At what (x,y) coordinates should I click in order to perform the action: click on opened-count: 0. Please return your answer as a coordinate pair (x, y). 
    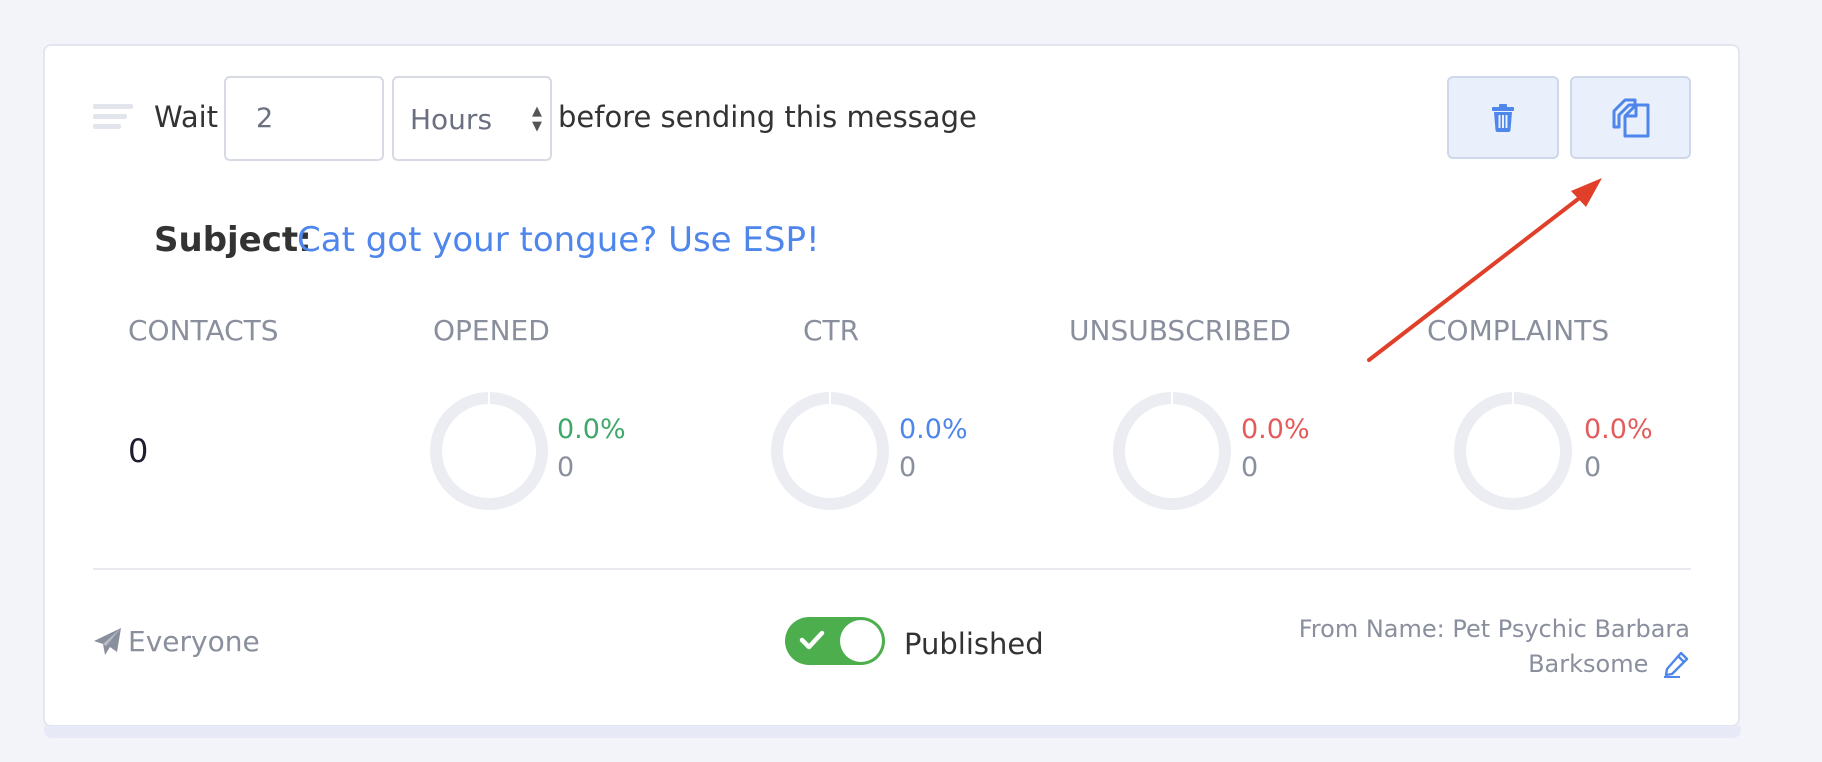
    Looking at the image, I should click on (566, 467).